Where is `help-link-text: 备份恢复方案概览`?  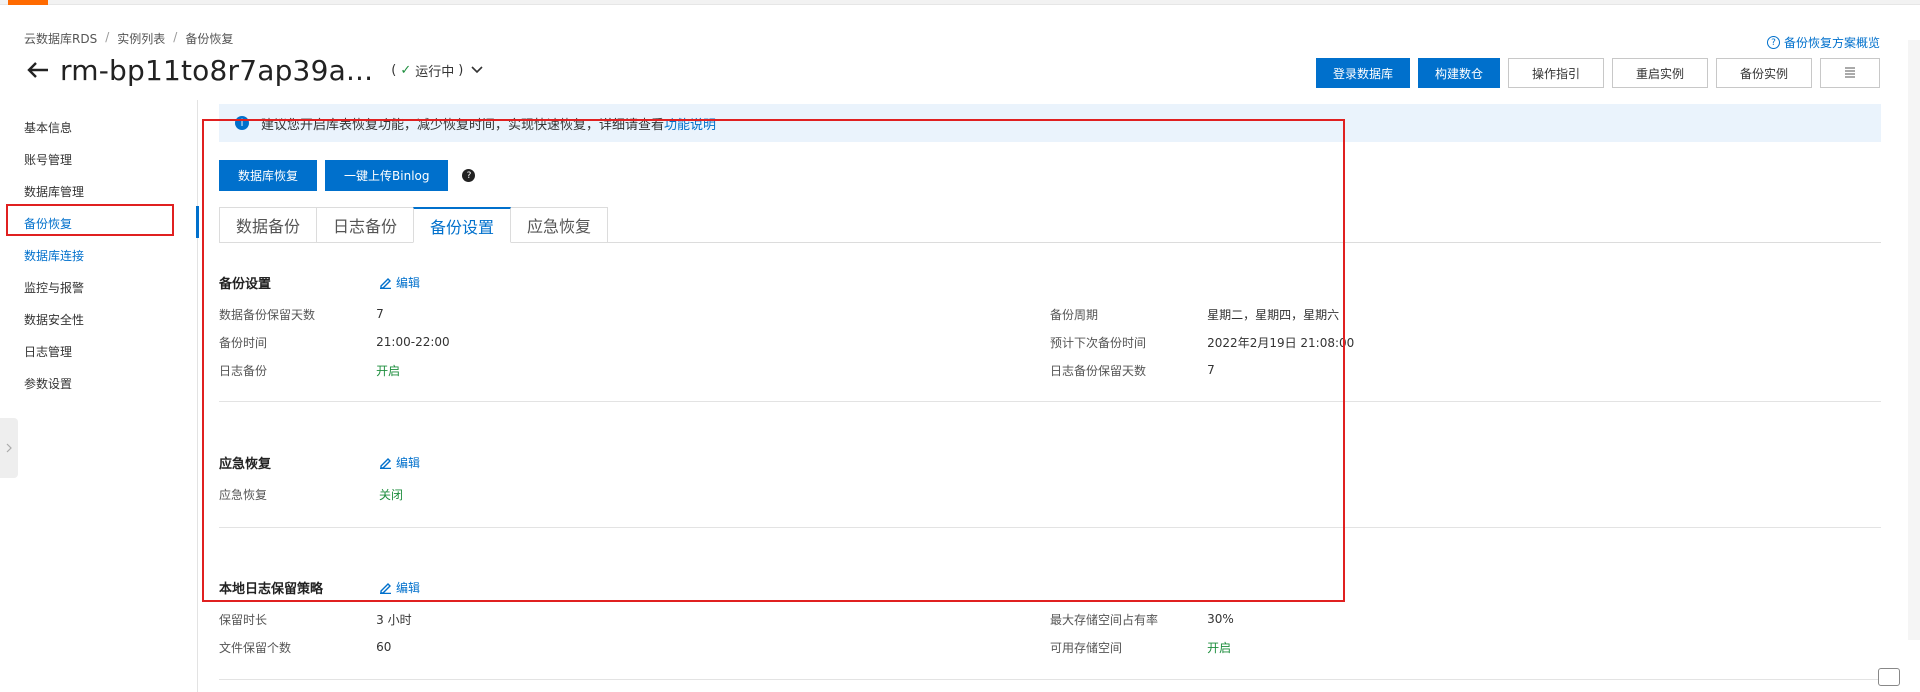 help-link-text: 备份恢复方案概览 is located at coordinates (1831, 43).